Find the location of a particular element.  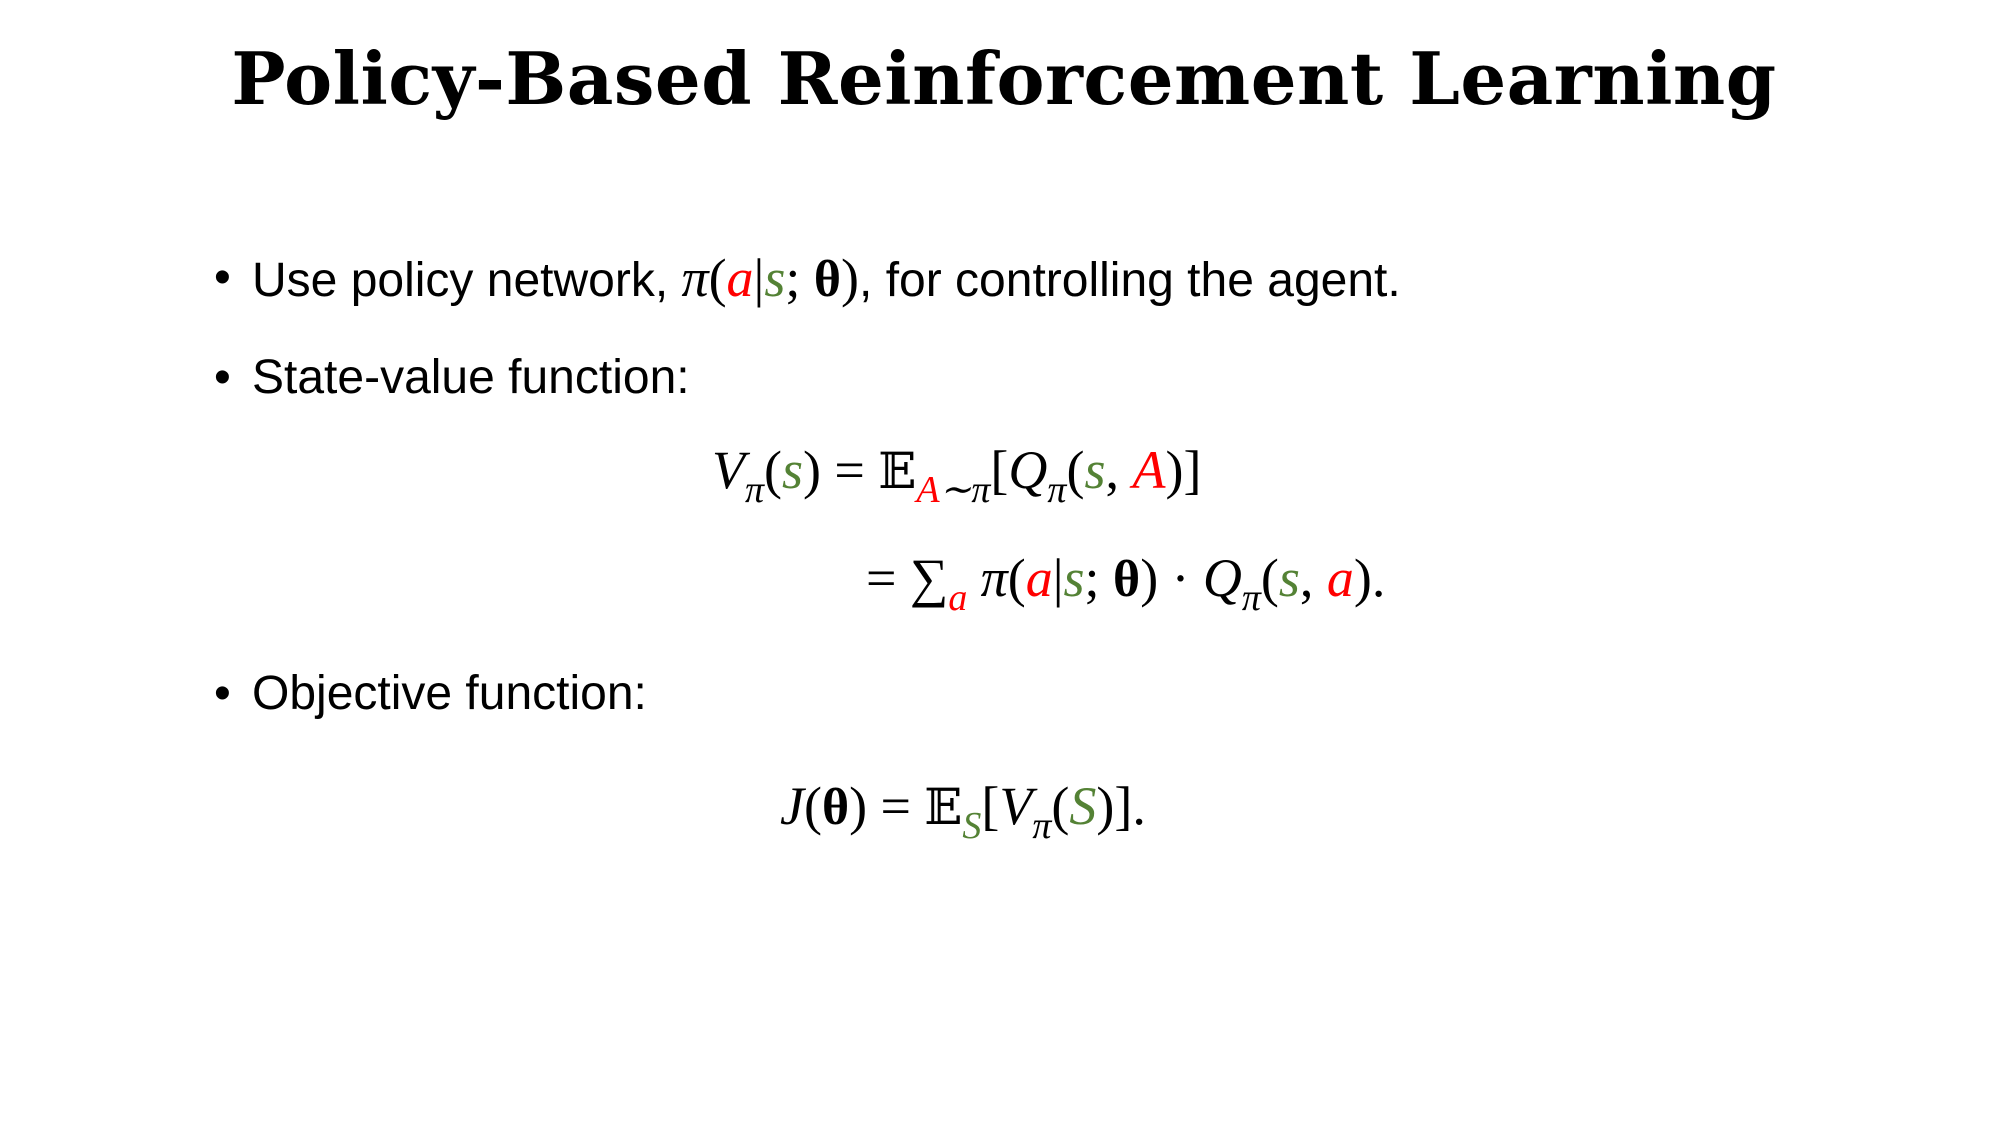

equation-state-value-sum: = ∑a π(a|s; θ) · Qπ(s, a). is located at coordinates (1126, 583).